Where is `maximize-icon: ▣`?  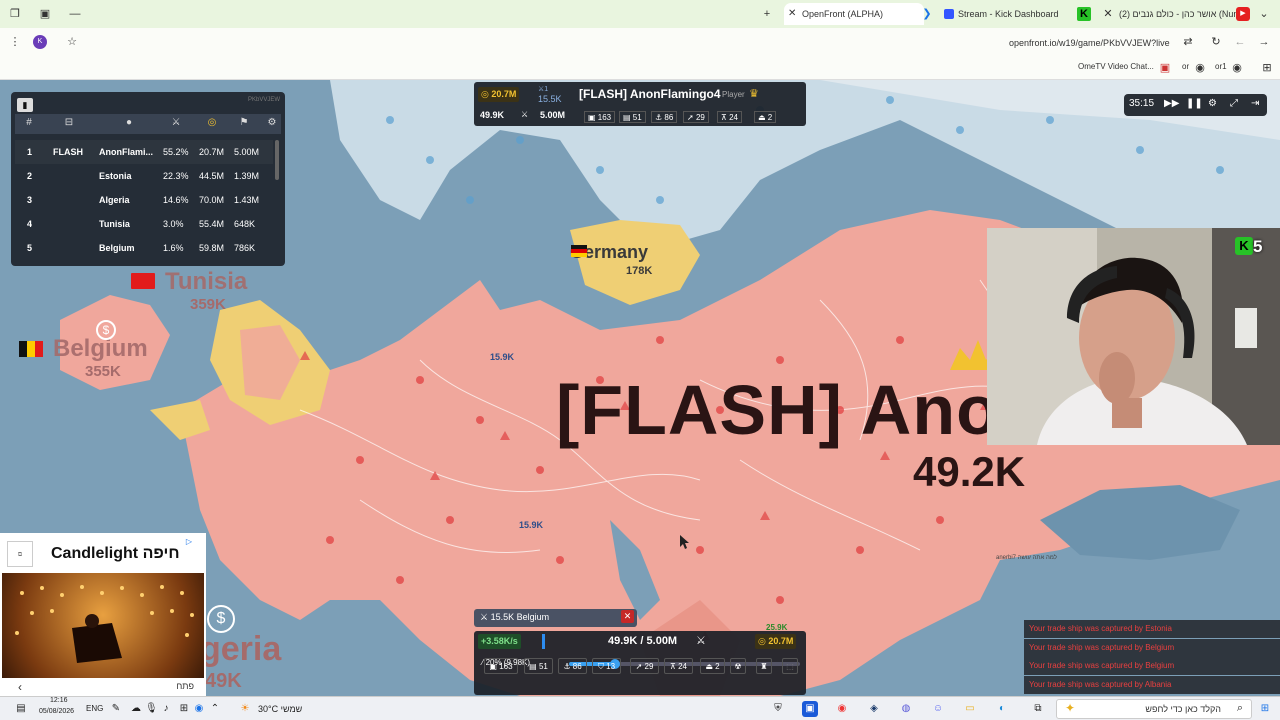
maximize-icon: ▣ is located at coordinates (45, 14).